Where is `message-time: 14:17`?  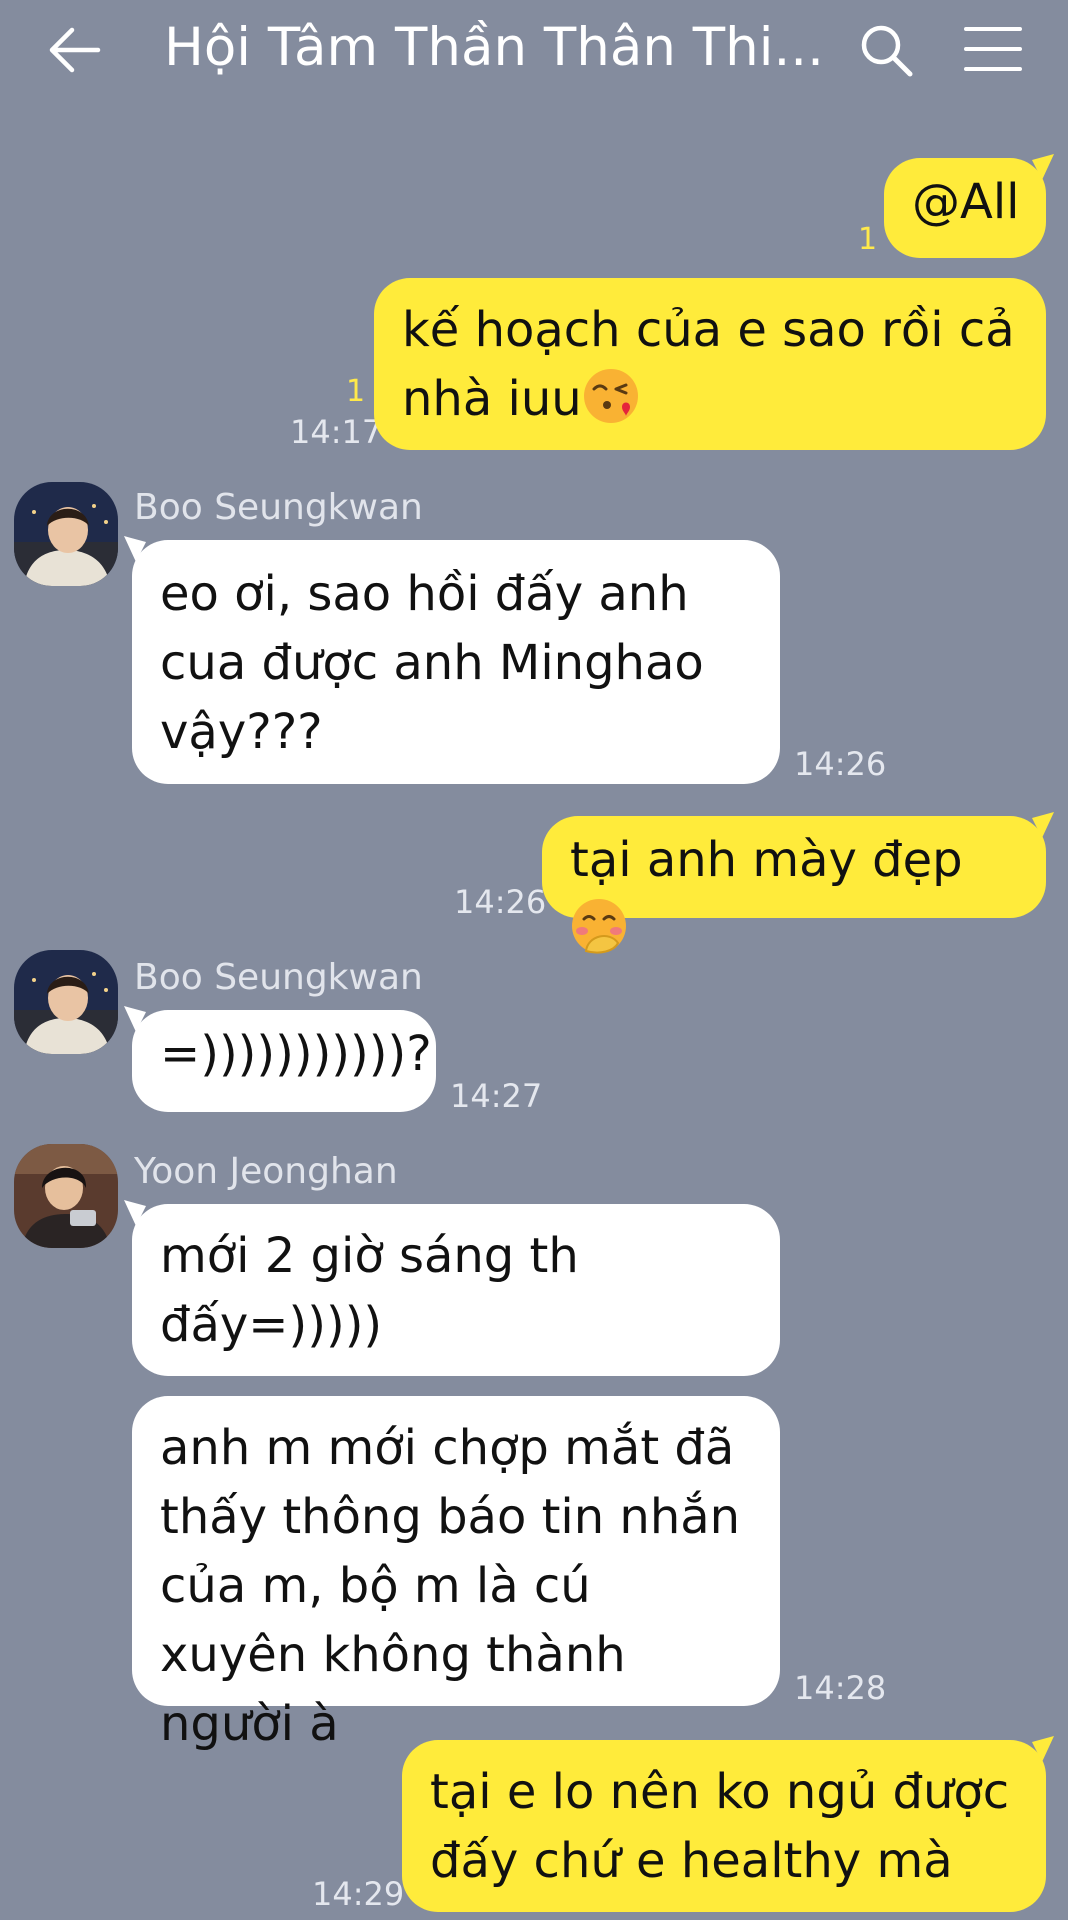 message-time: 14:17 is located at coordinates (336, 432).